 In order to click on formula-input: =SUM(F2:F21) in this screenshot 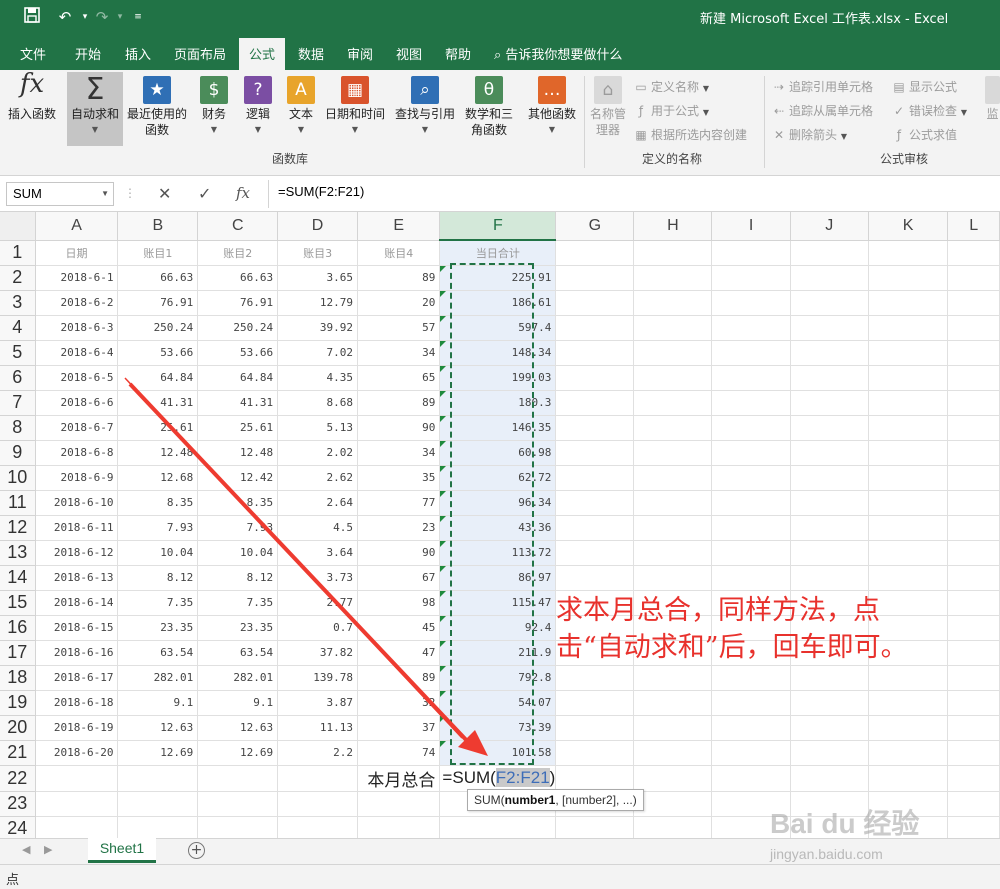, I will do `click(321, 191)`.